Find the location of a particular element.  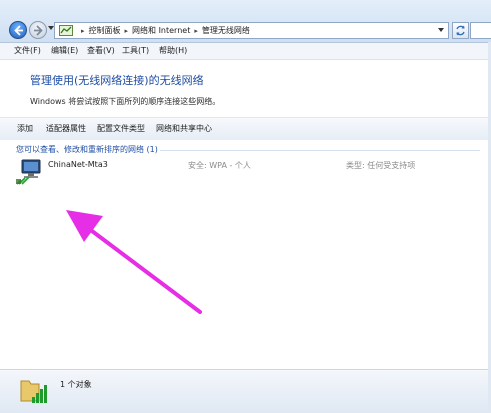

object-count: 1 个对象 is located at coordinates (76, 384).